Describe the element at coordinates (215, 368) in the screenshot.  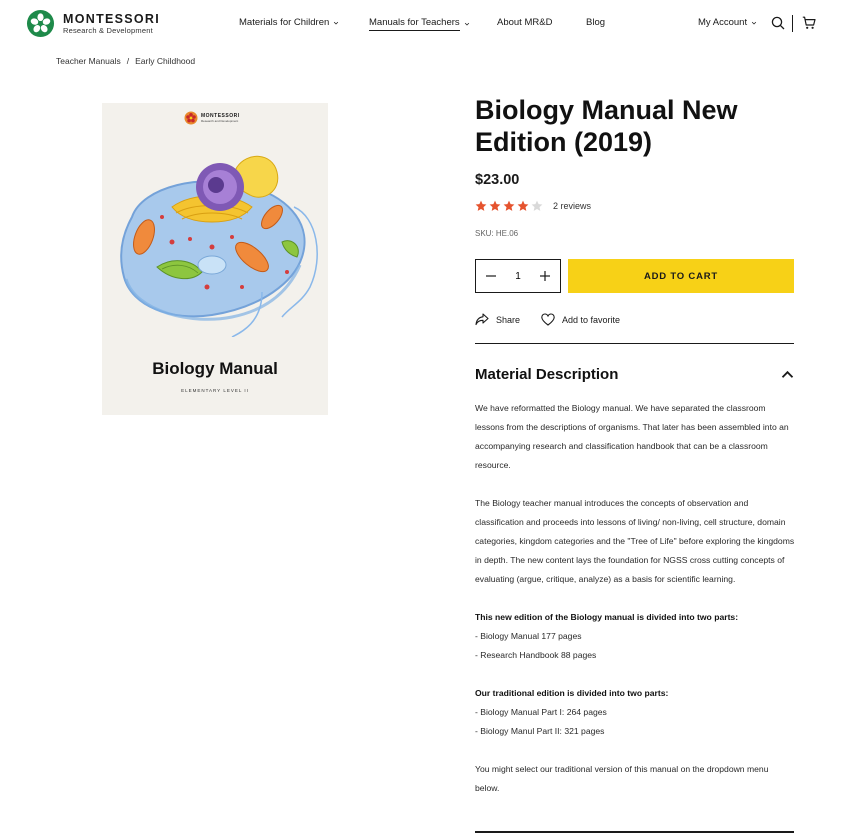
I see `cover-title: Biology Manual` at that location.